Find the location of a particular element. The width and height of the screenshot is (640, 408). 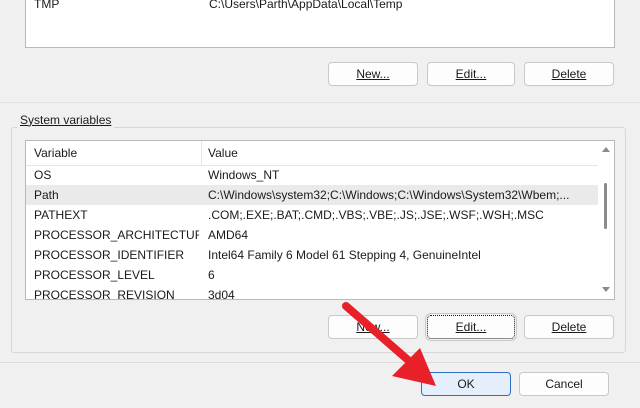

scrollbar-thumb is located at coordinates (605, 206).